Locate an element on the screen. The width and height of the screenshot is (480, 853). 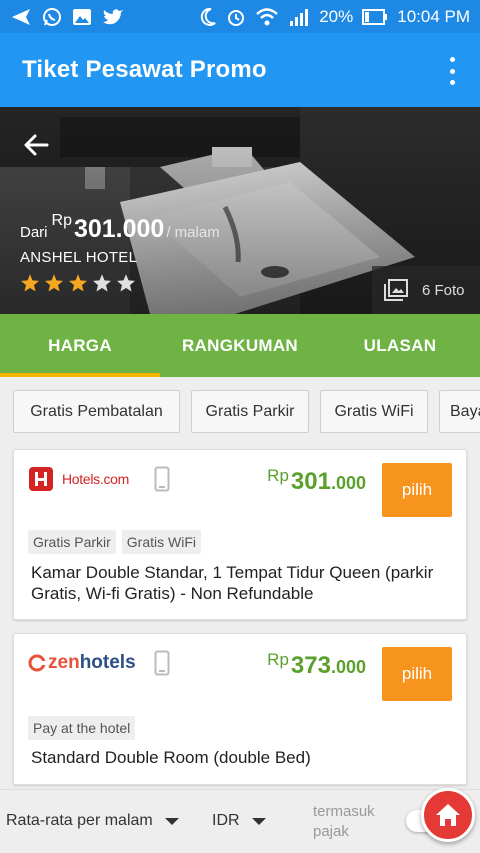
tab-ulasan: ULASAN is located at coordinates (400, 345).